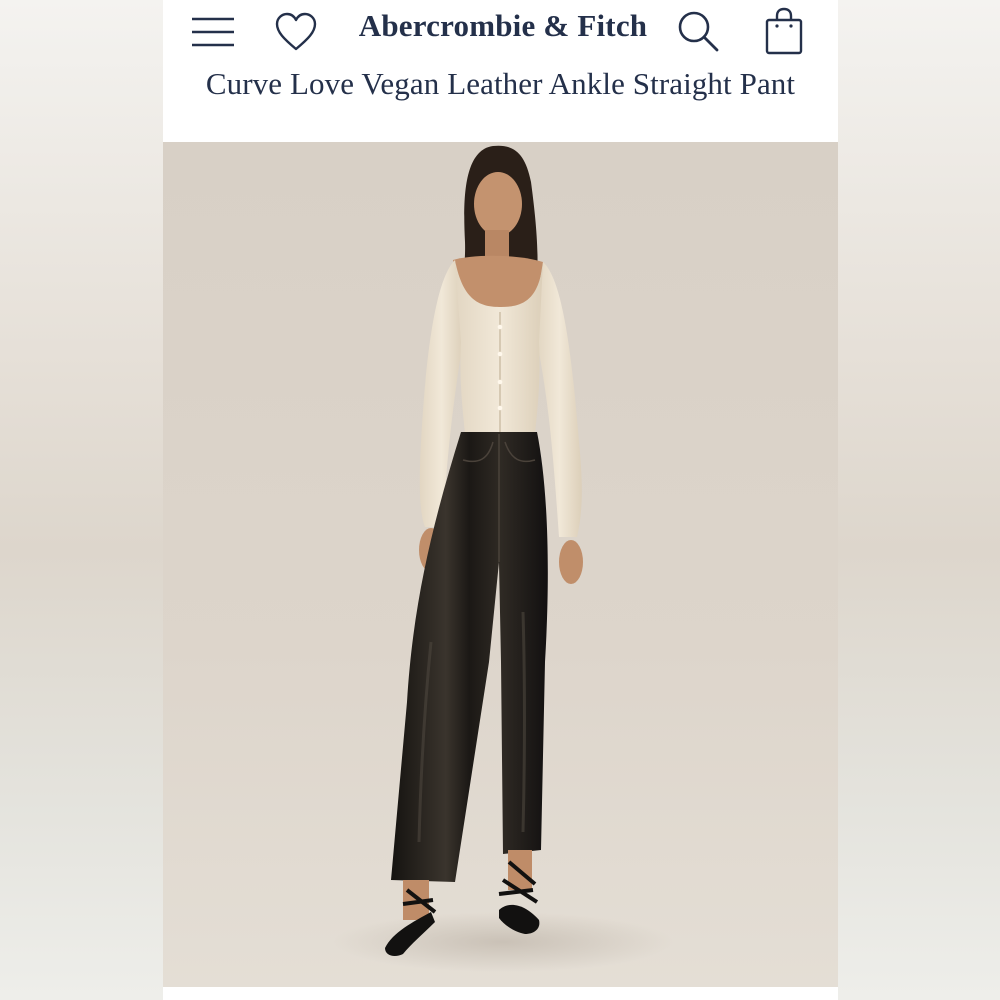 This screenshot has height=1000, width=1000. I want to click on shopping-bag-button, so click(784, 31).